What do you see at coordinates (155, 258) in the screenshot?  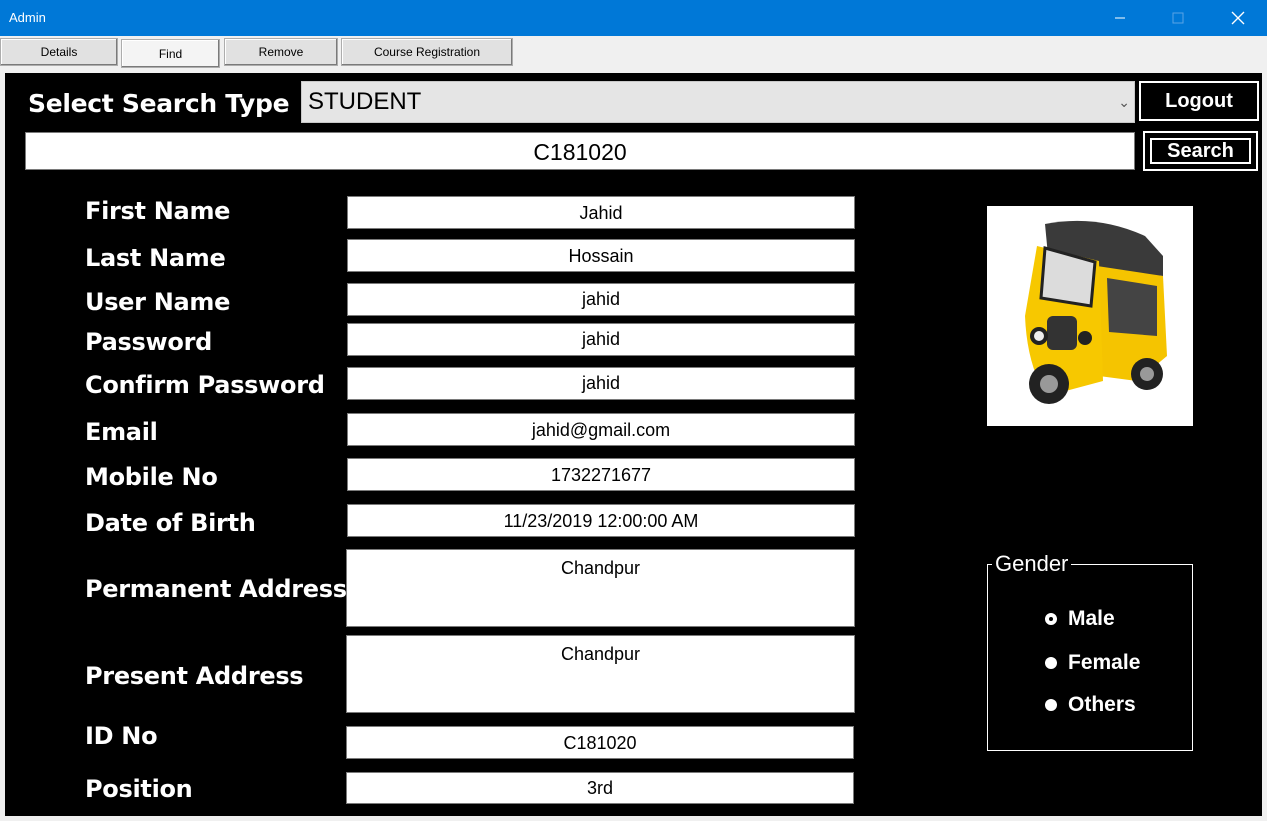 I see `last-name-label: Last Name` at bounding box center [155, 258].